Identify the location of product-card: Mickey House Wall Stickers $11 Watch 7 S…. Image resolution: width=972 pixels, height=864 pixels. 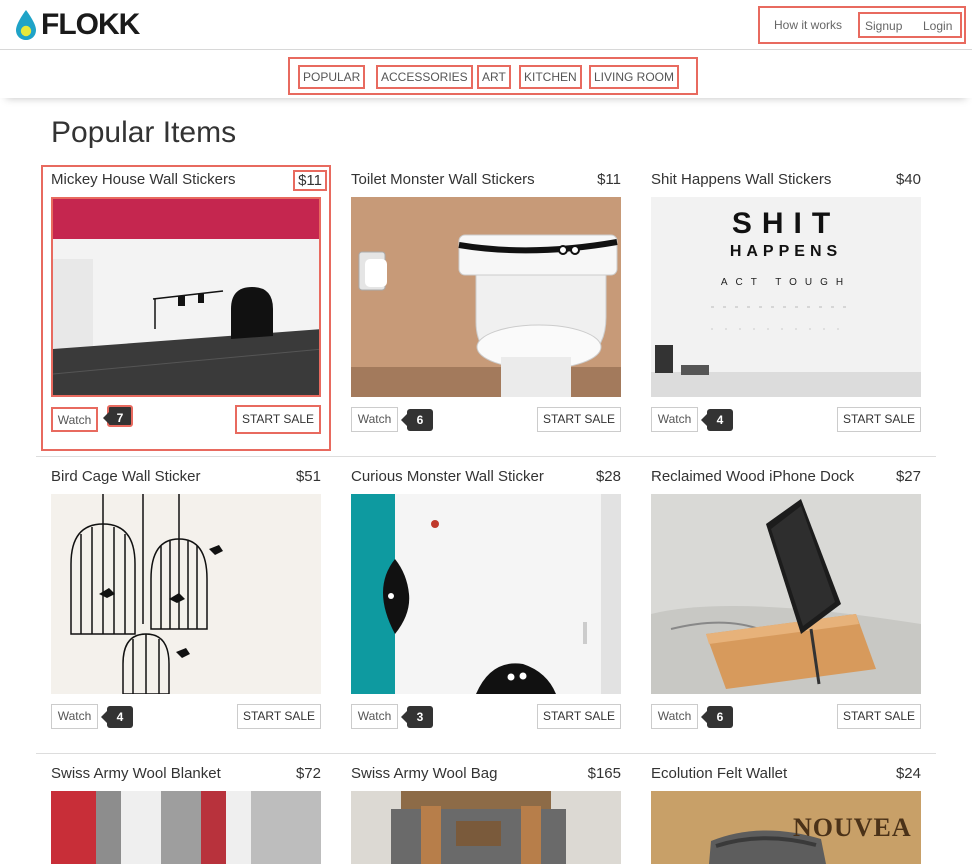
(186, 308).